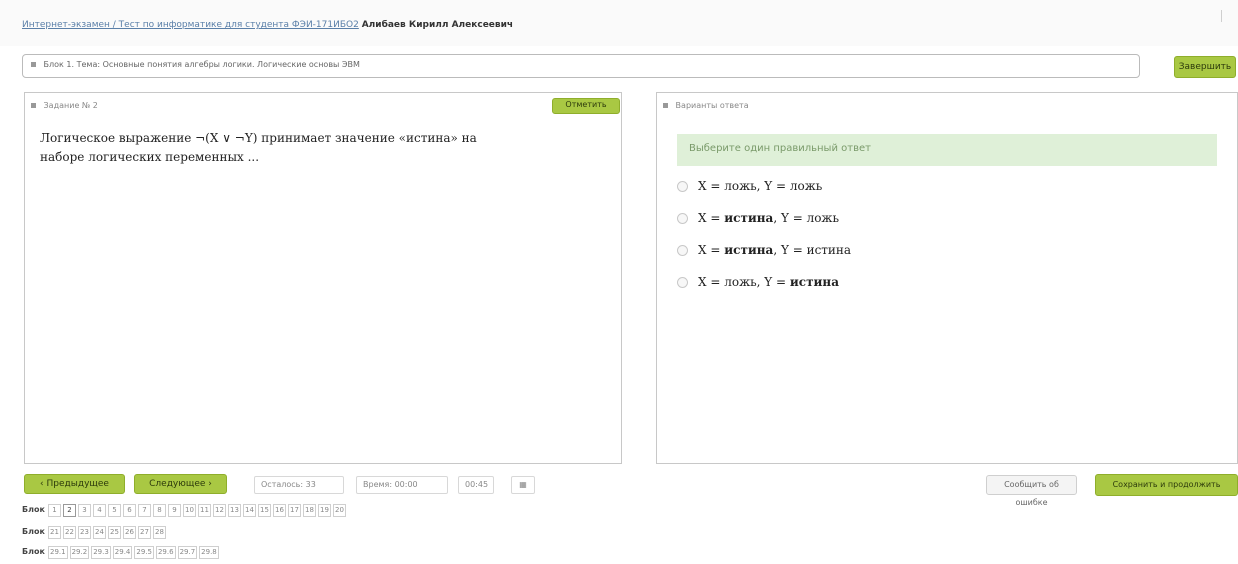  Describe the element at coordinates (209, 552) in the screenshot. I see `question-nav-cell: 29.8` at that location.